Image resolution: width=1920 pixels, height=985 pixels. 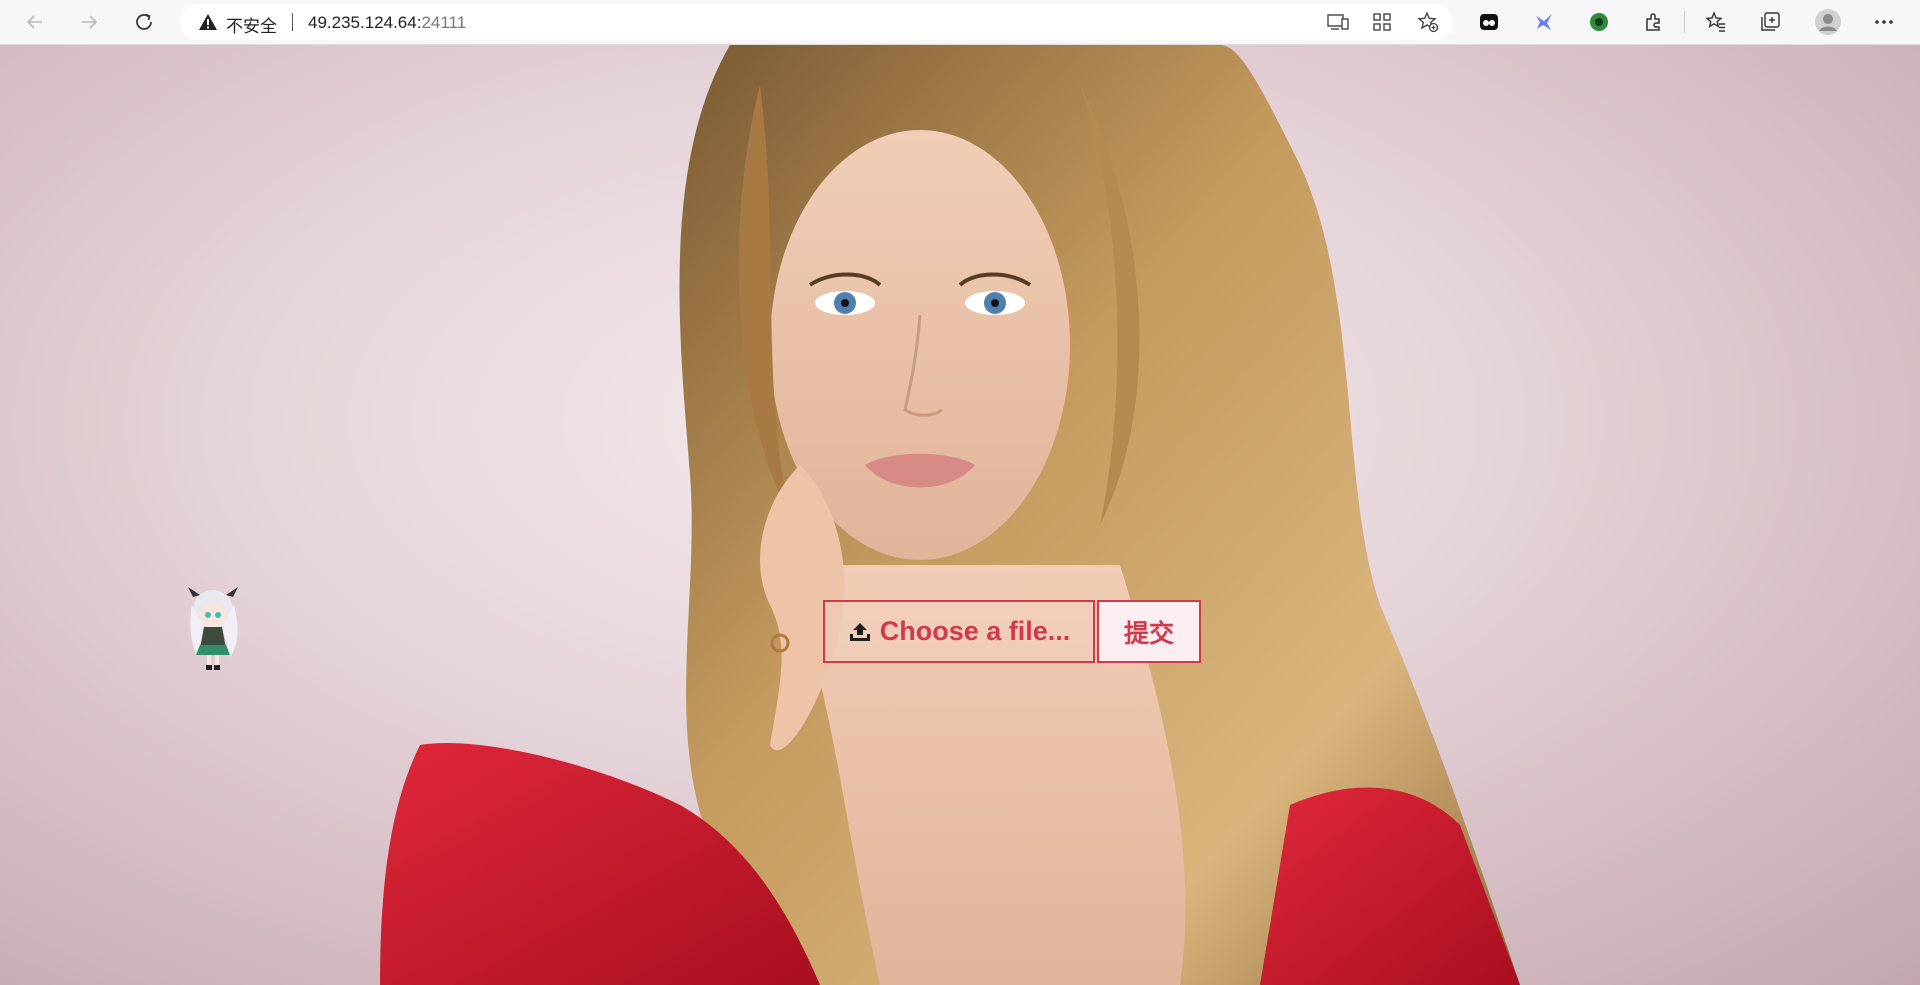 I want to click on toolbar-separator, so click(x=1684, y=22).